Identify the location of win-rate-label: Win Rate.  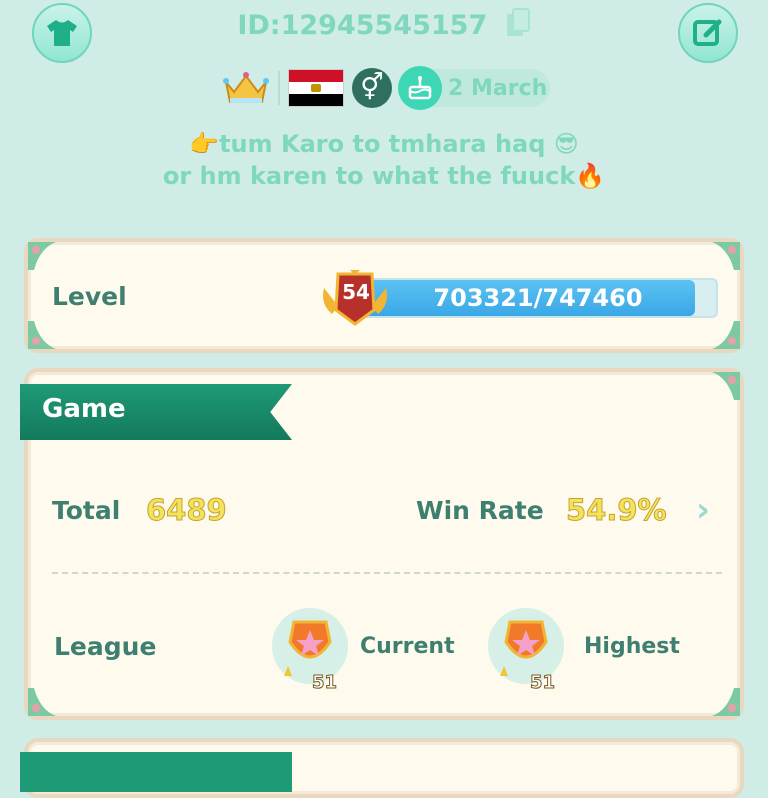
(480, 510).